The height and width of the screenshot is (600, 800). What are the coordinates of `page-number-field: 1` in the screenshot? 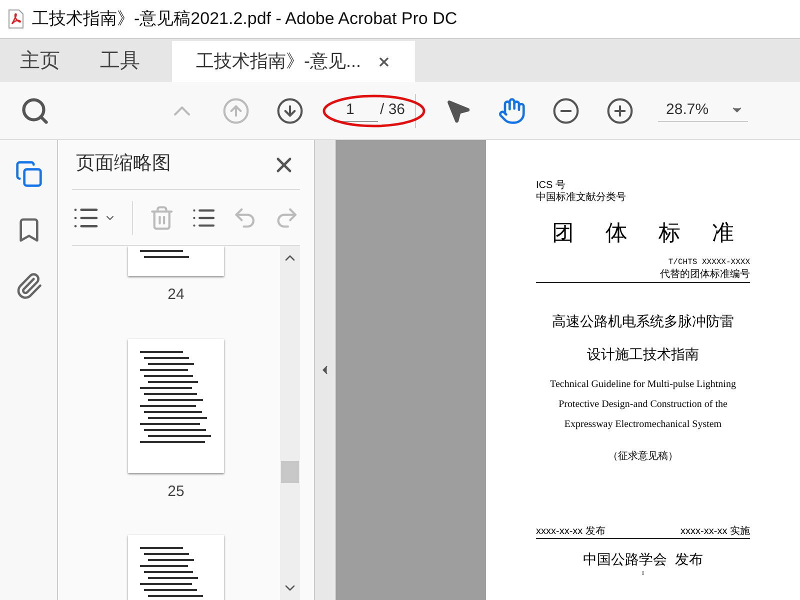 It's located at (356, 110).